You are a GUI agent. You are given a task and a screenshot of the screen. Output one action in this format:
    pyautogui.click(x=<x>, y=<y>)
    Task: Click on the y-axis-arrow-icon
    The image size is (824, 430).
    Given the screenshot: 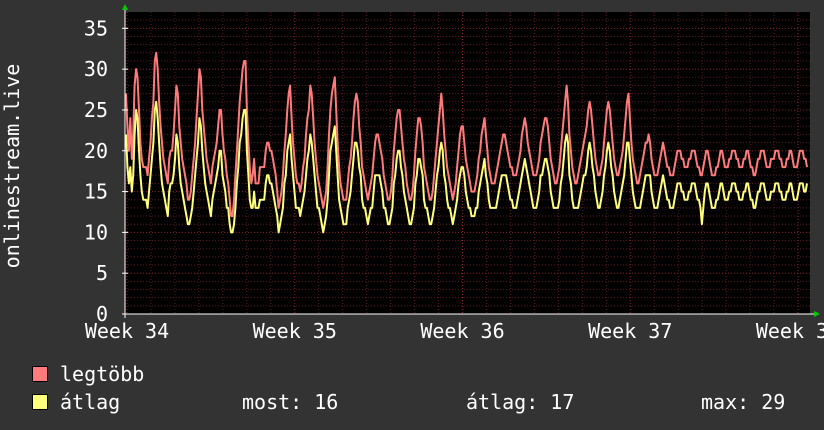 What is the action you would take?
    pyautogui.click(x=125, y=7)
    